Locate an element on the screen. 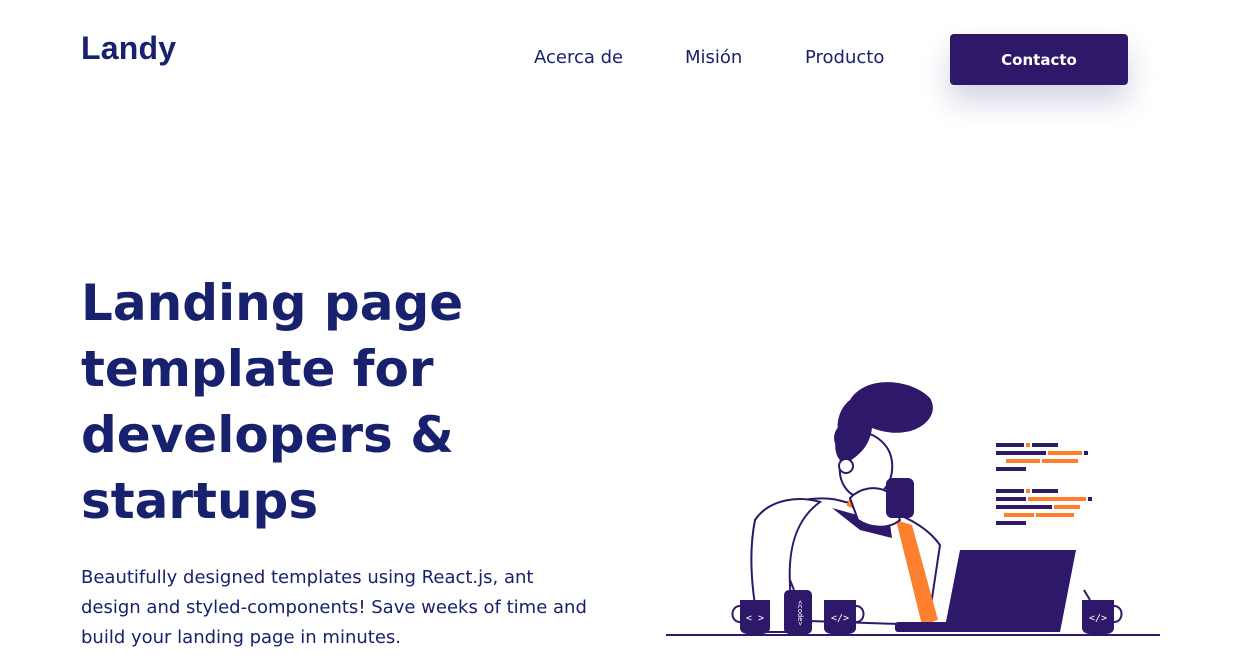  nav-link-producto: Producto is located at coordinates (844, 57).